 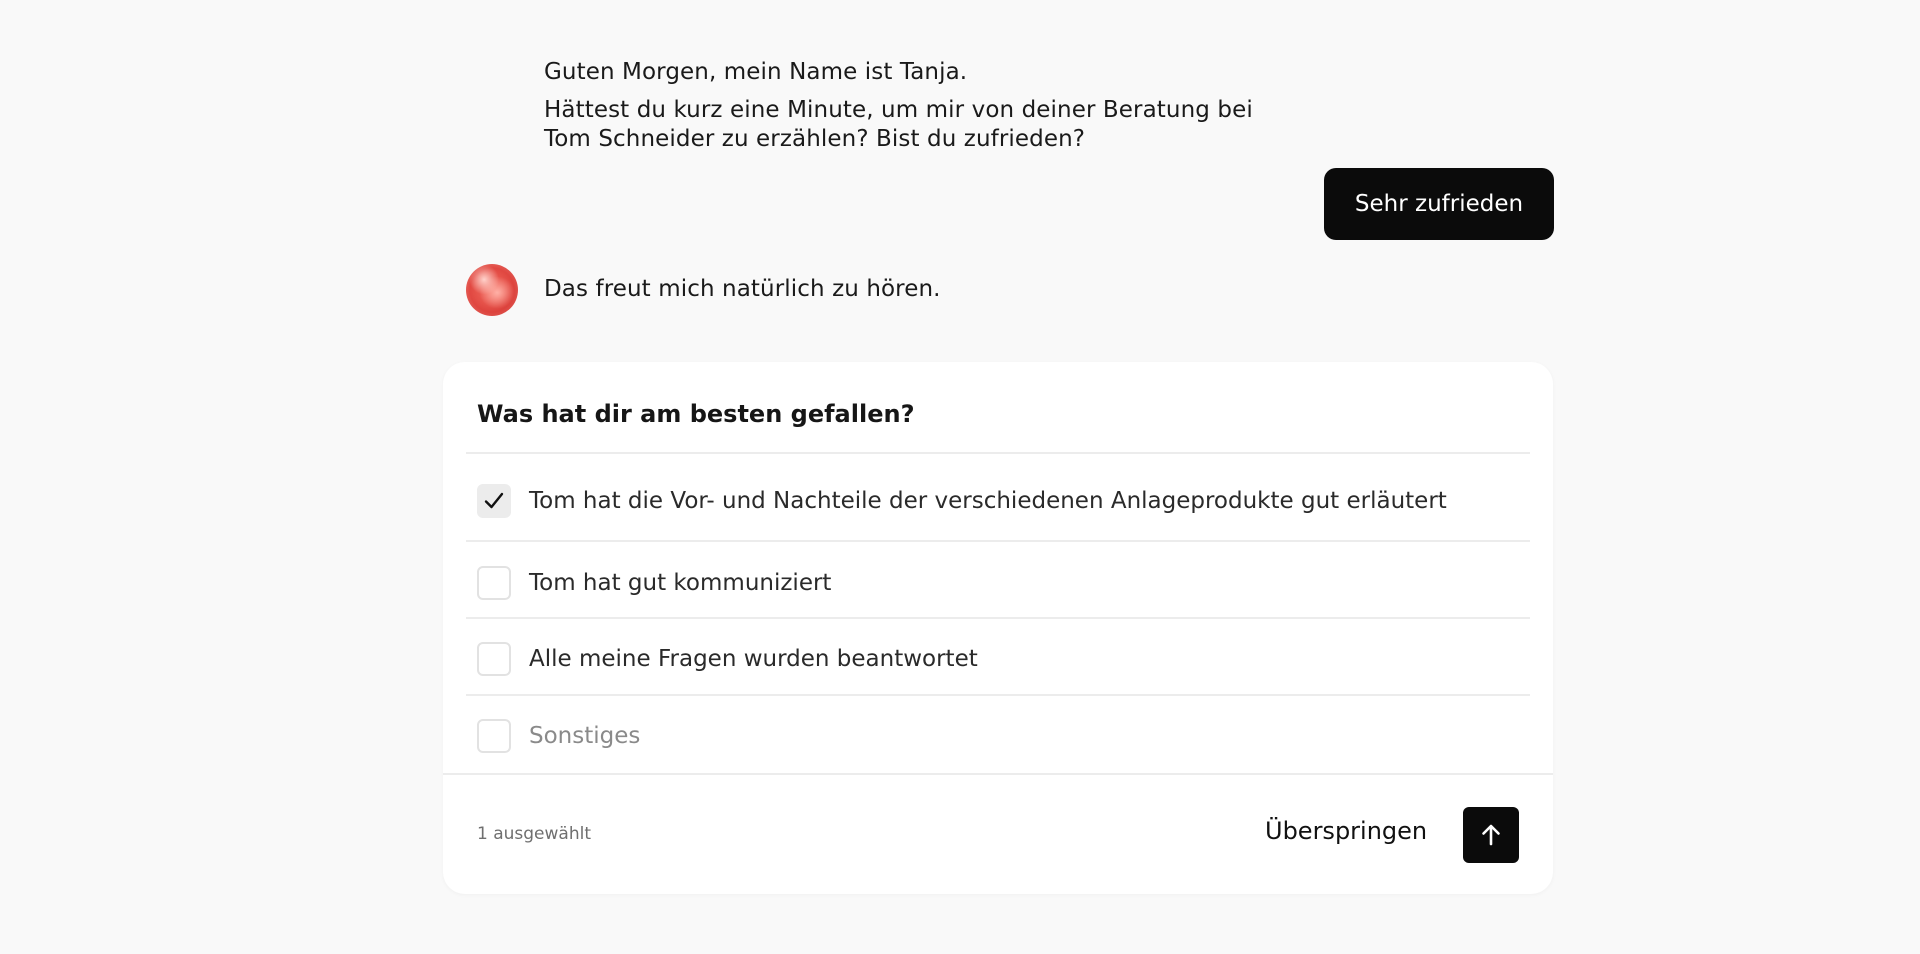 What do you see at coordinates (696, 414) in the screenshot?
I see `survey-title: Was hat dir am besten gefallen?` at bounding box center [696, 414].